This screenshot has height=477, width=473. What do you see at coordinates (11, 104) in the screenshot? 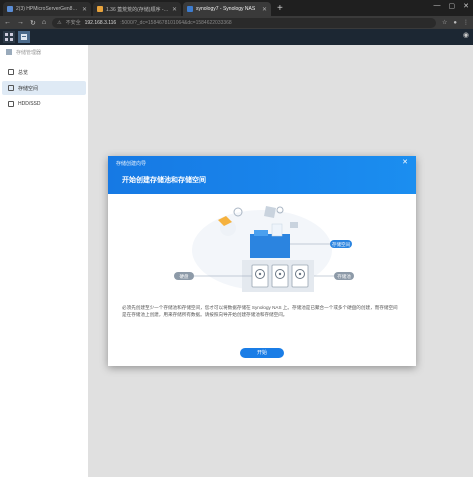
I see `disk-icon` at bounding box center [11, 104].